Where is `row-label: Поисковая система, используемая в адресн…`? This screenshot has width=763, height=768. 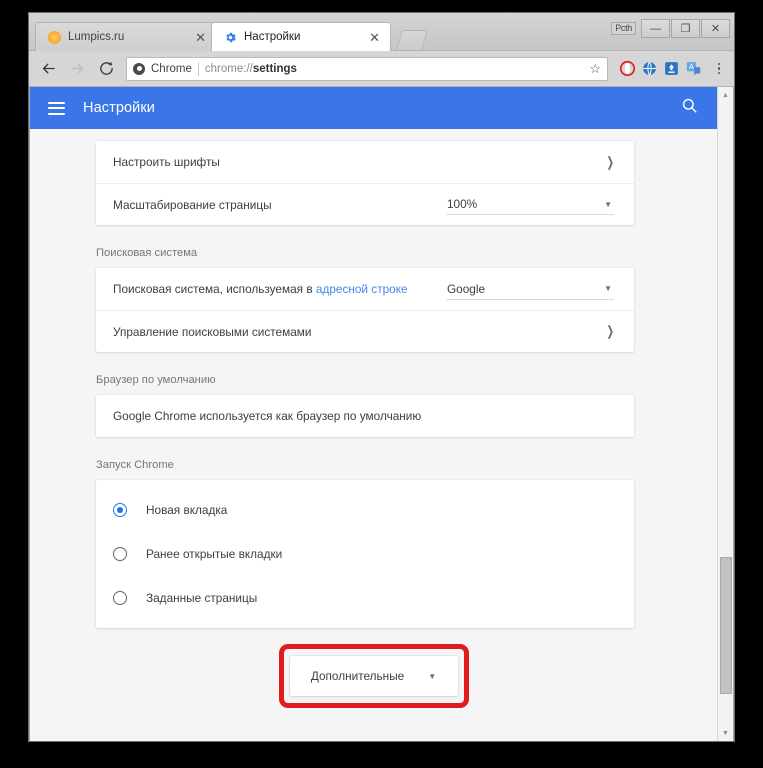 row-label: Поисковая система, используемая в адресн… is located at coordinates (279, 289).